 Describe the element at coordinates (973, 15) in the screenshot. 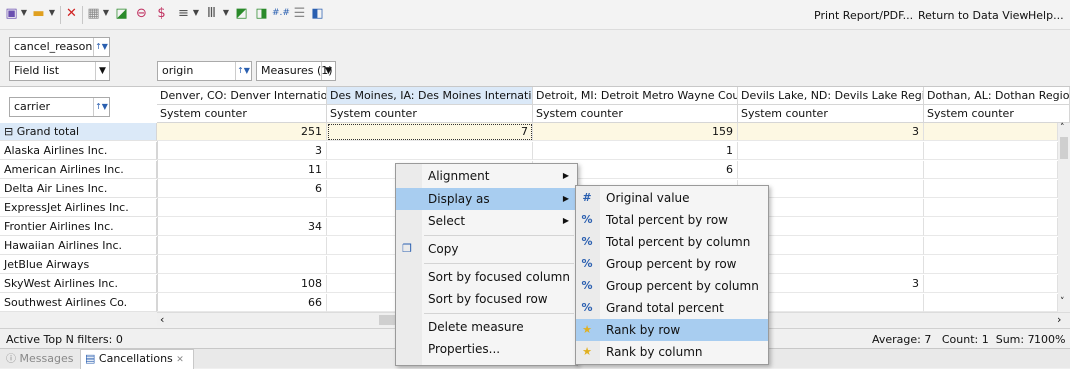

I see `return-to-data-view-link: Return to Data View` at that location.